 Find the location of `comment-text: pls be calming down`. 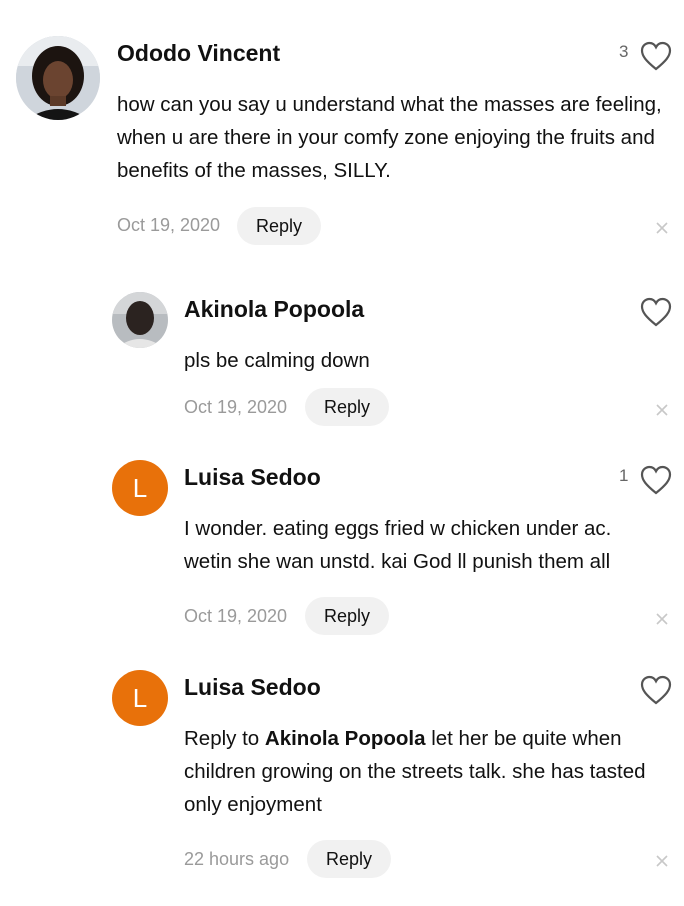

comment-text: pls be calming down is located at coordinates (277, 360).